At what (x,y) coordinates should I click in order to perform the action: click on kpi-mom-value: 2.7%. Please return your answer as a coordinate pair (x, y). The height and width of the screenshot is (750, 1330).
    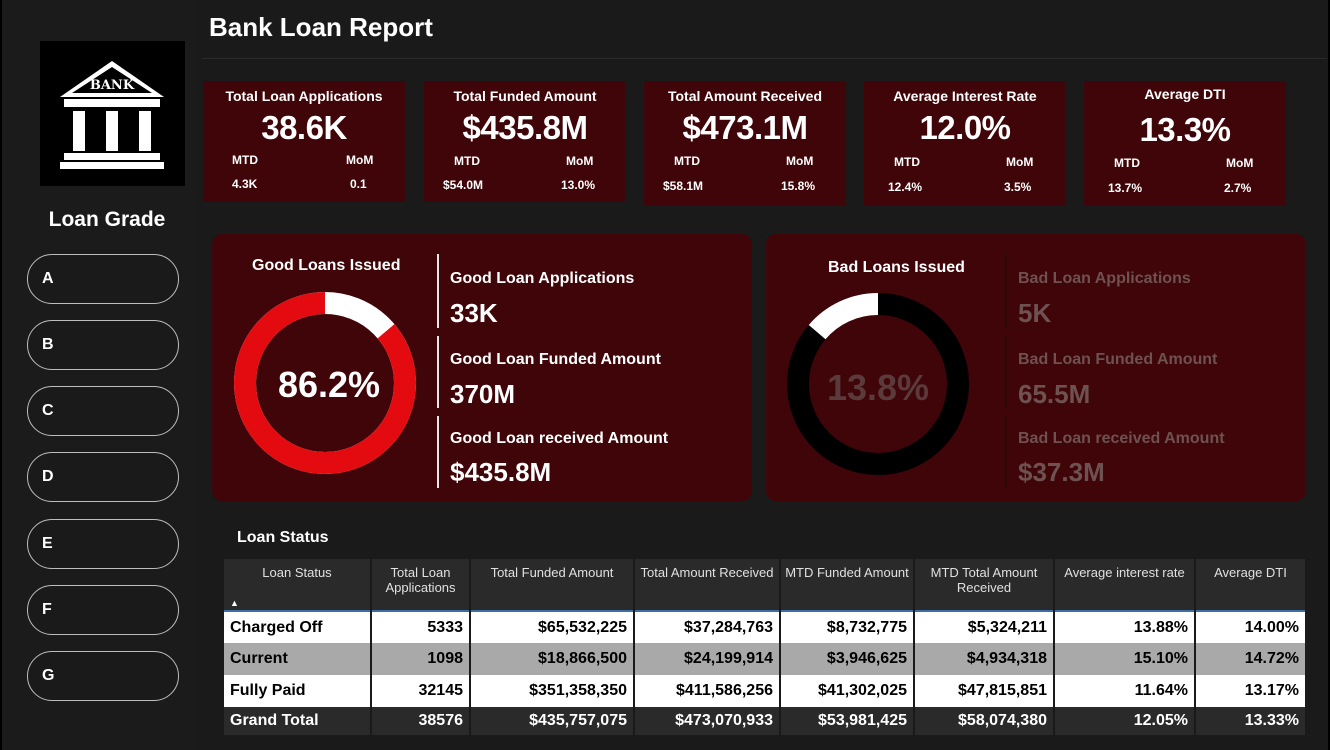
    Looking at the image, I should click on (1238, 188).